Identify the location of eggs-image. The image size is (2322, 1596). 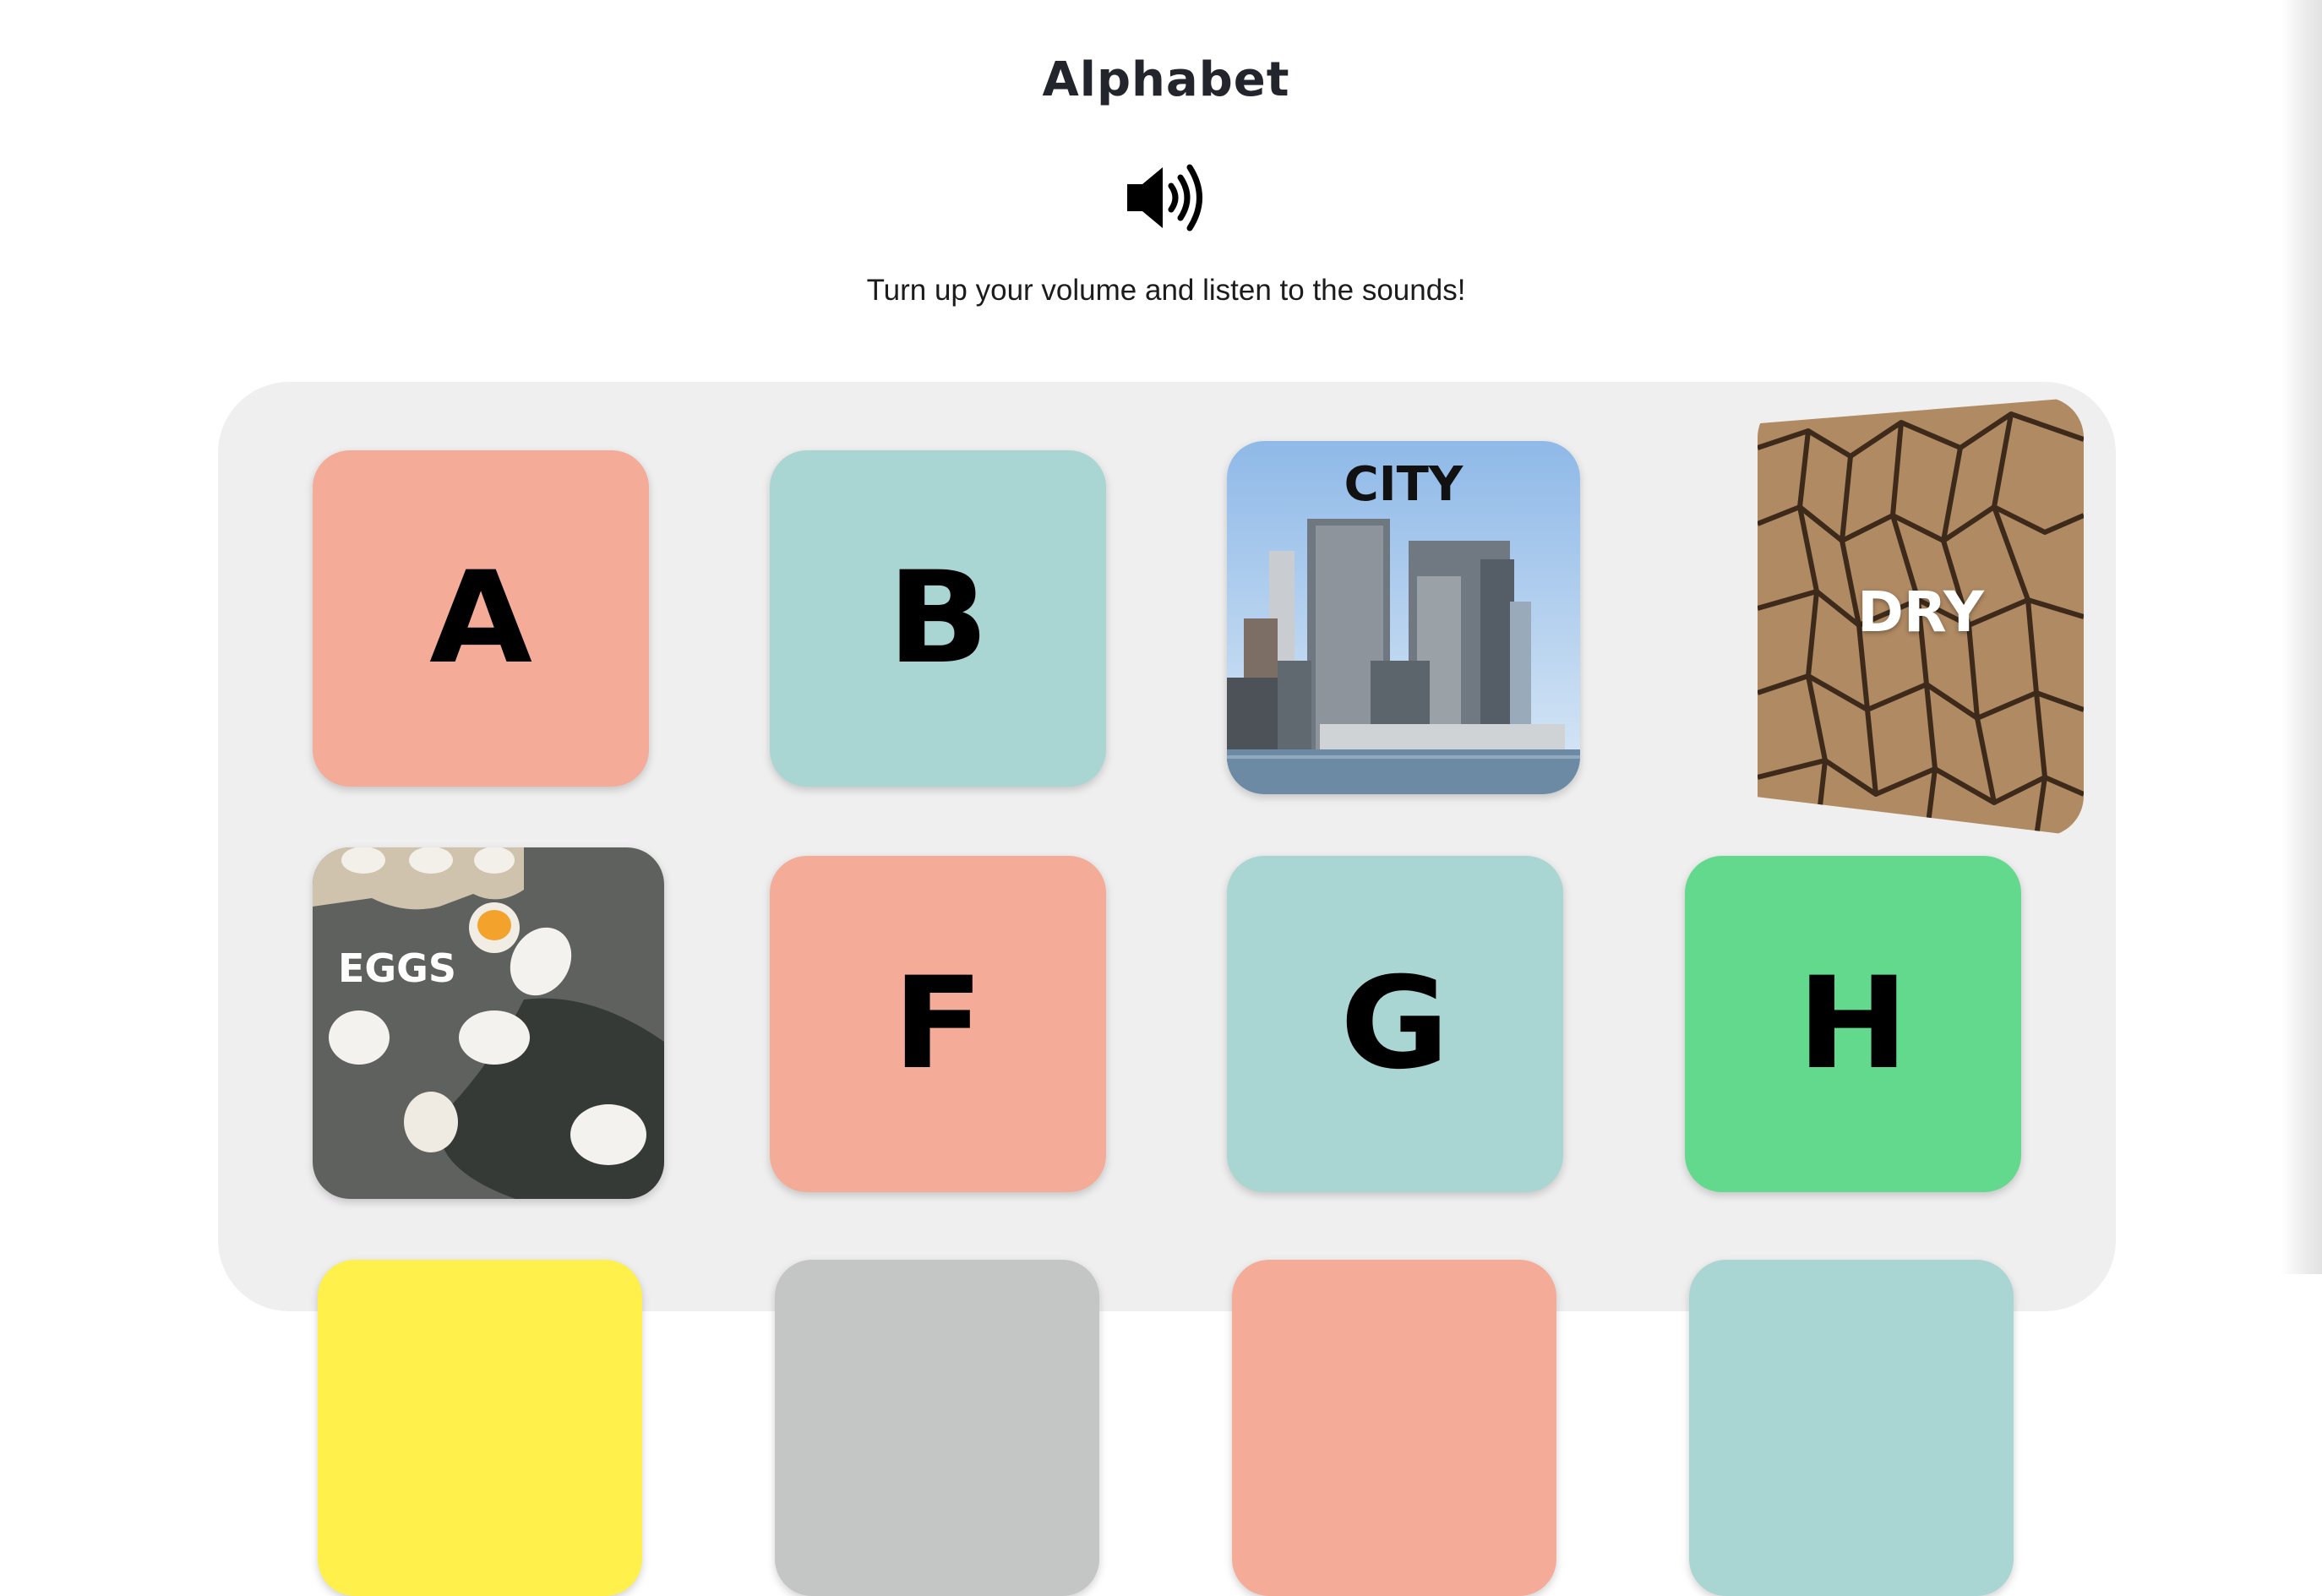
(488, 1023).